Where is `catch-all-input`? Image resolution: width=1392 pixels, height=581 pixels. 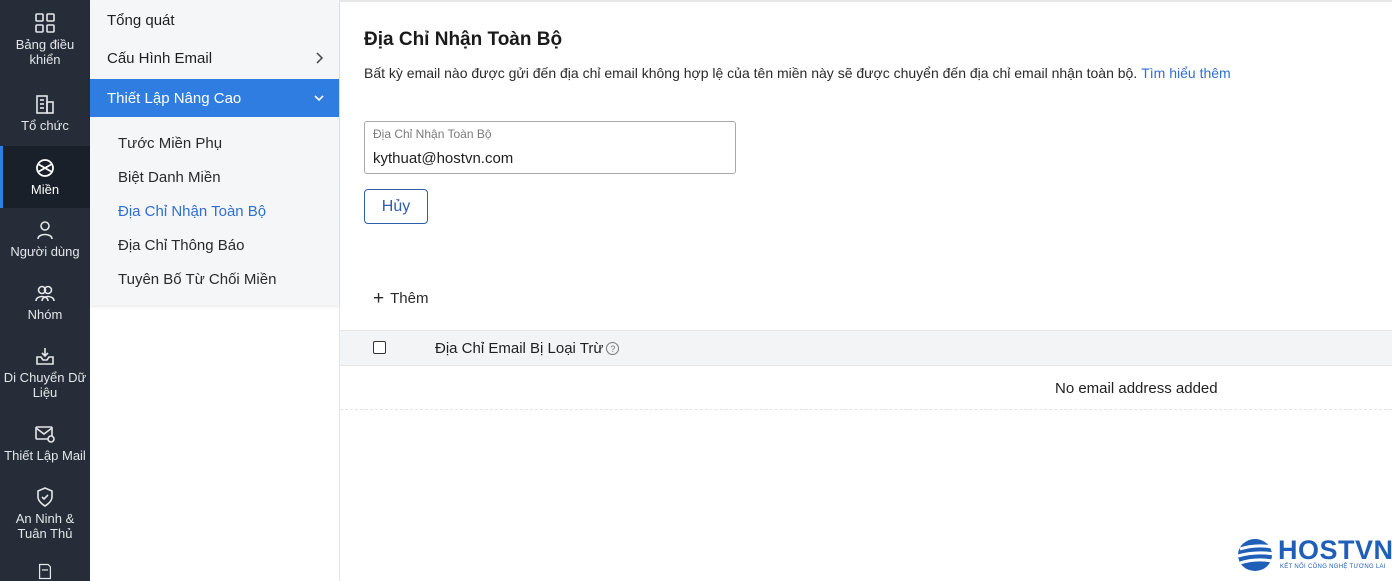 catch-all-input is located at coordinates (548, 158).